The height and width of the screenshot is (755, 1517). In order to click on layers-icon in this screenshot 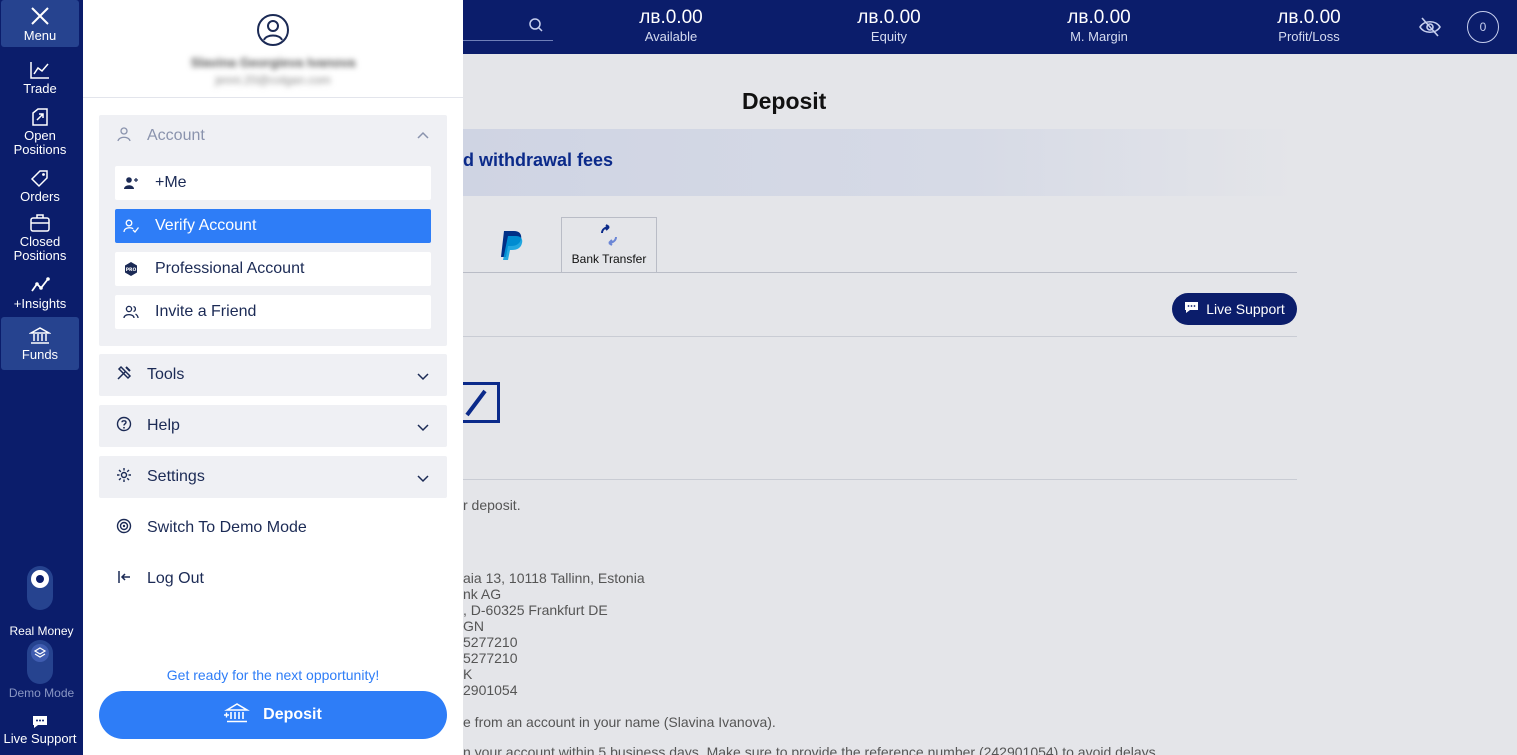, I will do `click(40, 653)`.